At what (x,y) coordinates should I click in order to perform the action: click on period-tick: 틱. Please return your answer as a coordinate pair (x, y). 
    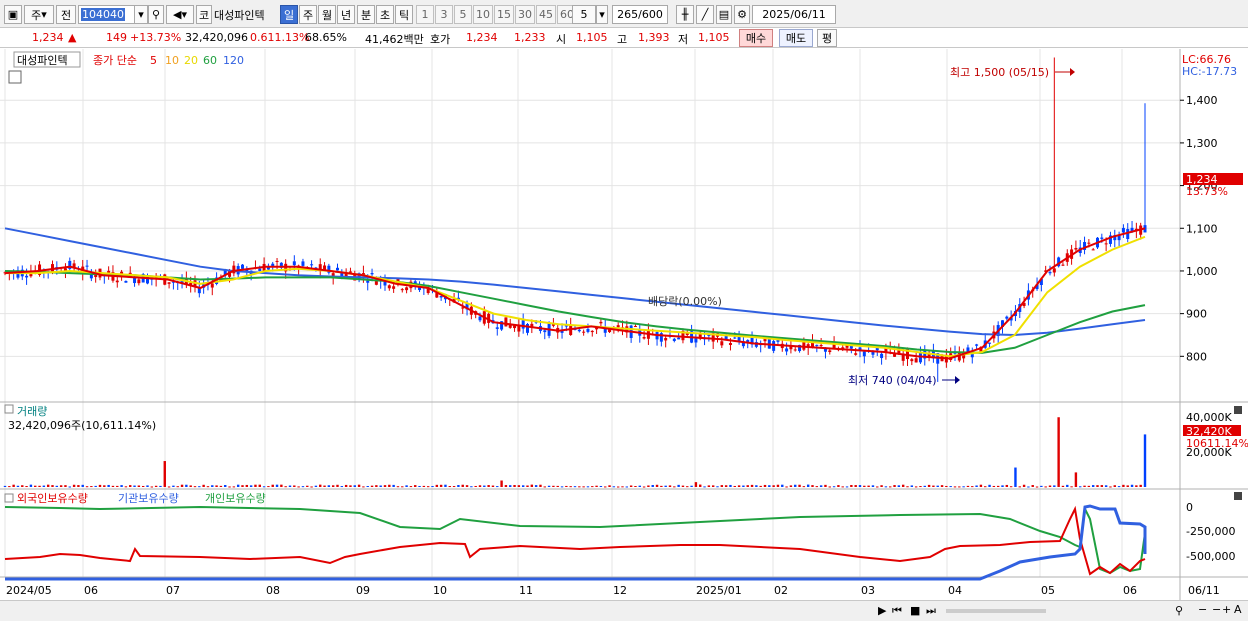
    Looking at the image, I should click on (404, 14).